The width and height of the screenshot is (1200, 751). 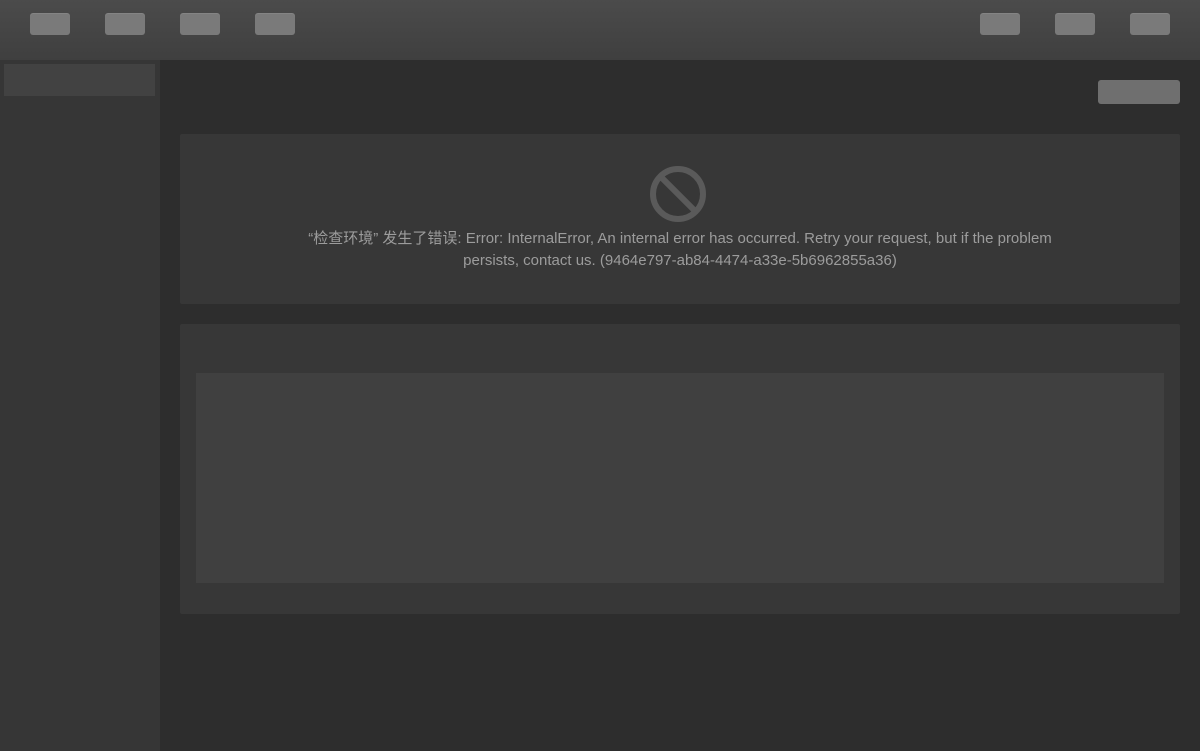 What do you see at coordinates (1139, 92) in the screenshot?
I see `header-action-button` at bounding box center [1139, 92].